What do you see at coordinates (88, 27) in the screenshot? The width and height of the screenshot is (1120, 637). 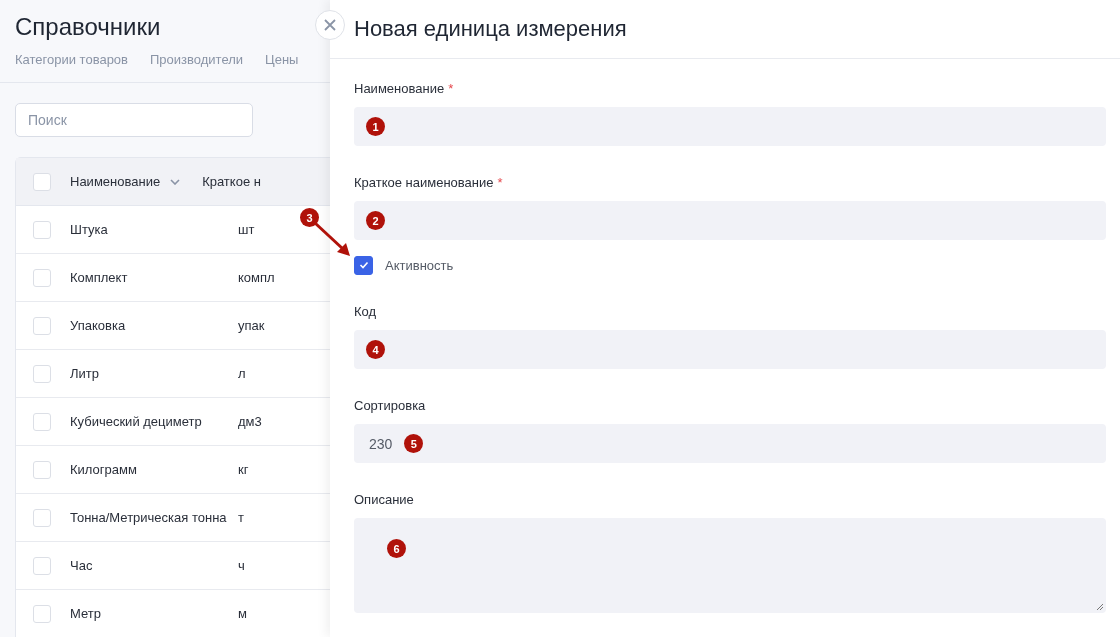 I see `page-title: Справочники` at bounding box center [88, 27].